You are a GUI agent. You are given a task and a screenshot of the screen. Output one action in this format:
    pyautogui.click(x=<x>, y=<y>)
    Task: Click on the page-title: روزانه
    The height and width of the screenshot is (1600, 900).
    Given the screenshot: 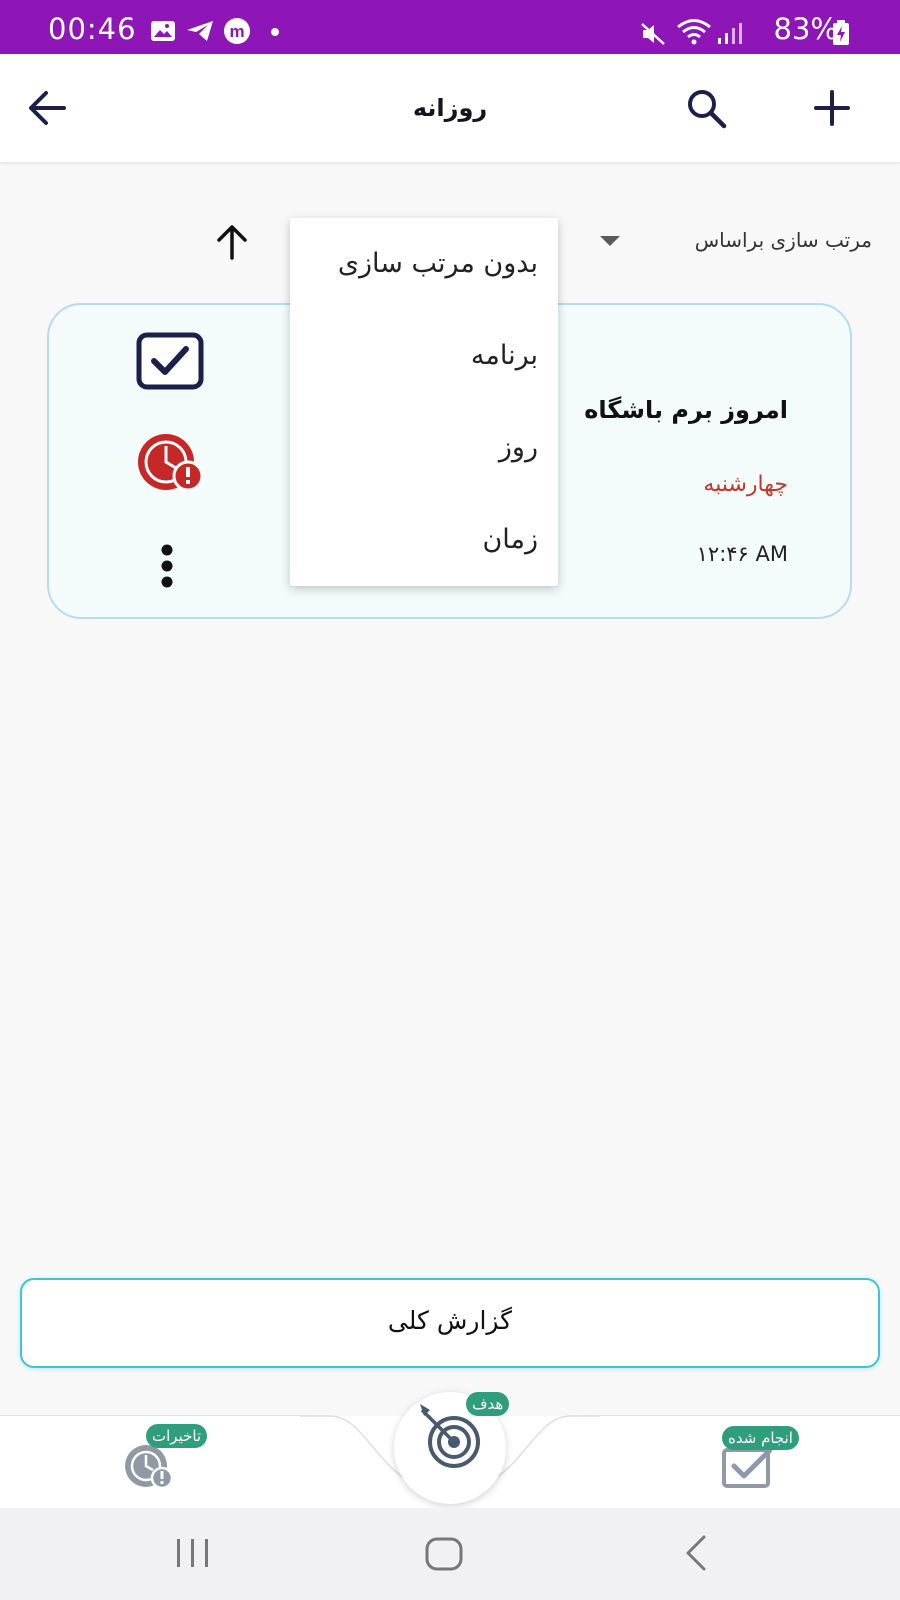 What is the action you would take?
    pyautogui.click(x=450, y=108)
    